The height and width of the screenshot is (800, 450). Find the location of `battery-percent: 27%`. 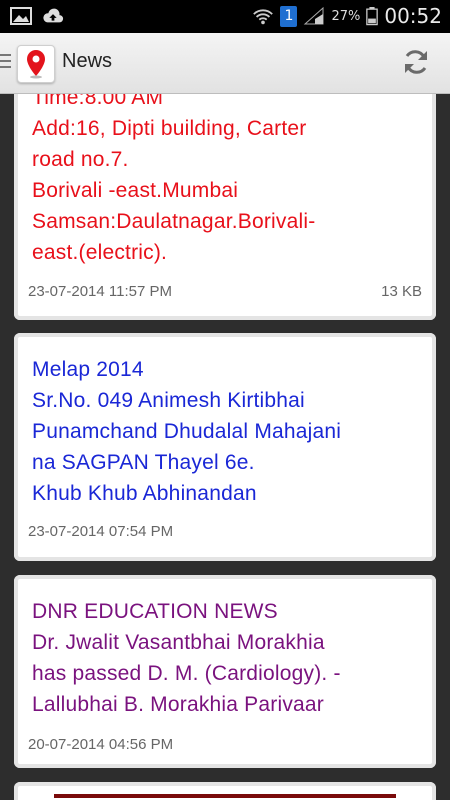

battery-percent: 27% is located at coordinates (346, 16).